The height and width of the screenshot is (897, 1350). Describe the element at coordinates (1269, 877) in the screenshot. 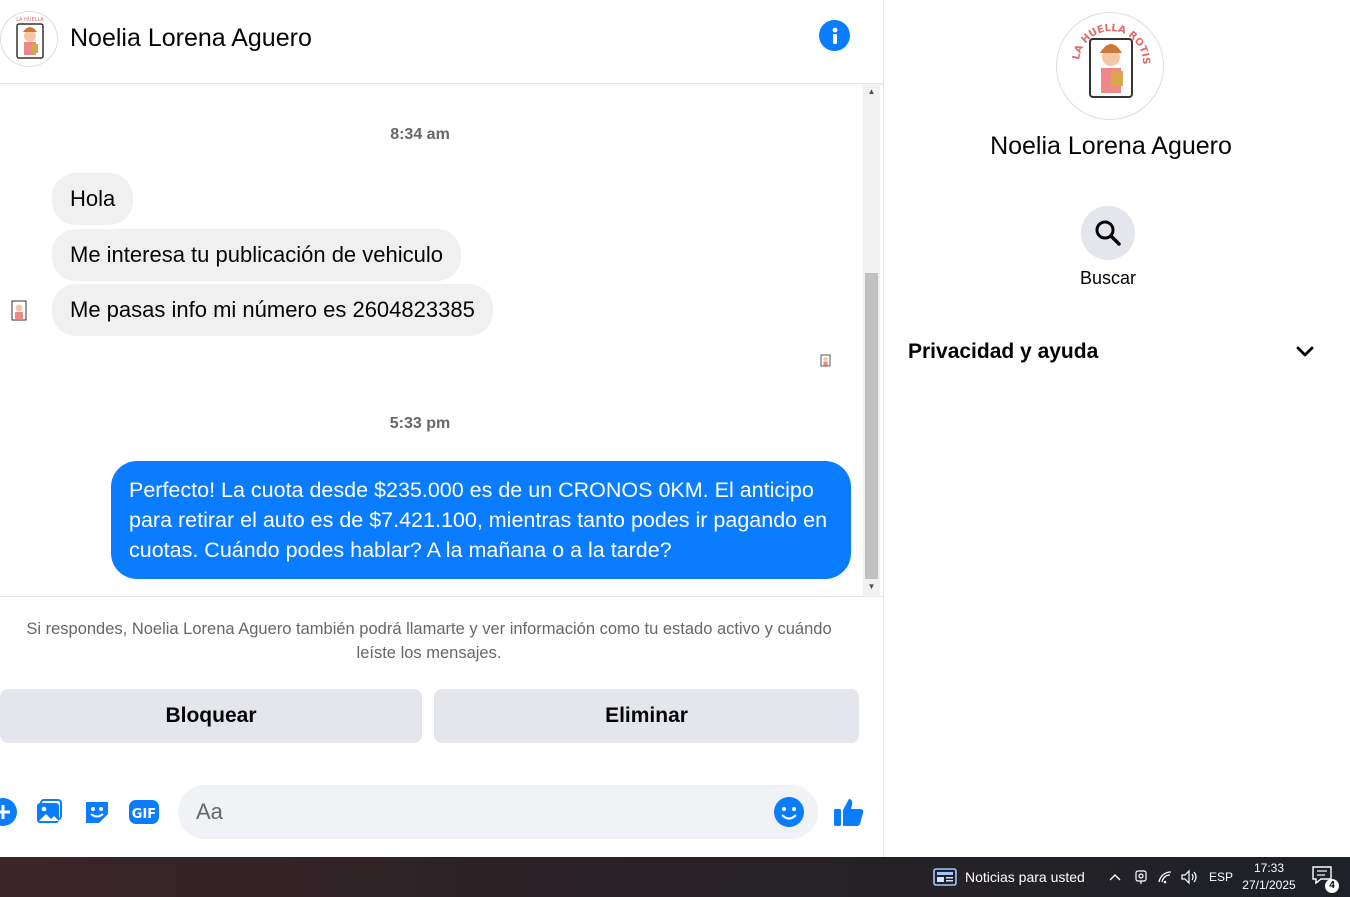

I see `clock: 17:33 27/1/2025` at that location.